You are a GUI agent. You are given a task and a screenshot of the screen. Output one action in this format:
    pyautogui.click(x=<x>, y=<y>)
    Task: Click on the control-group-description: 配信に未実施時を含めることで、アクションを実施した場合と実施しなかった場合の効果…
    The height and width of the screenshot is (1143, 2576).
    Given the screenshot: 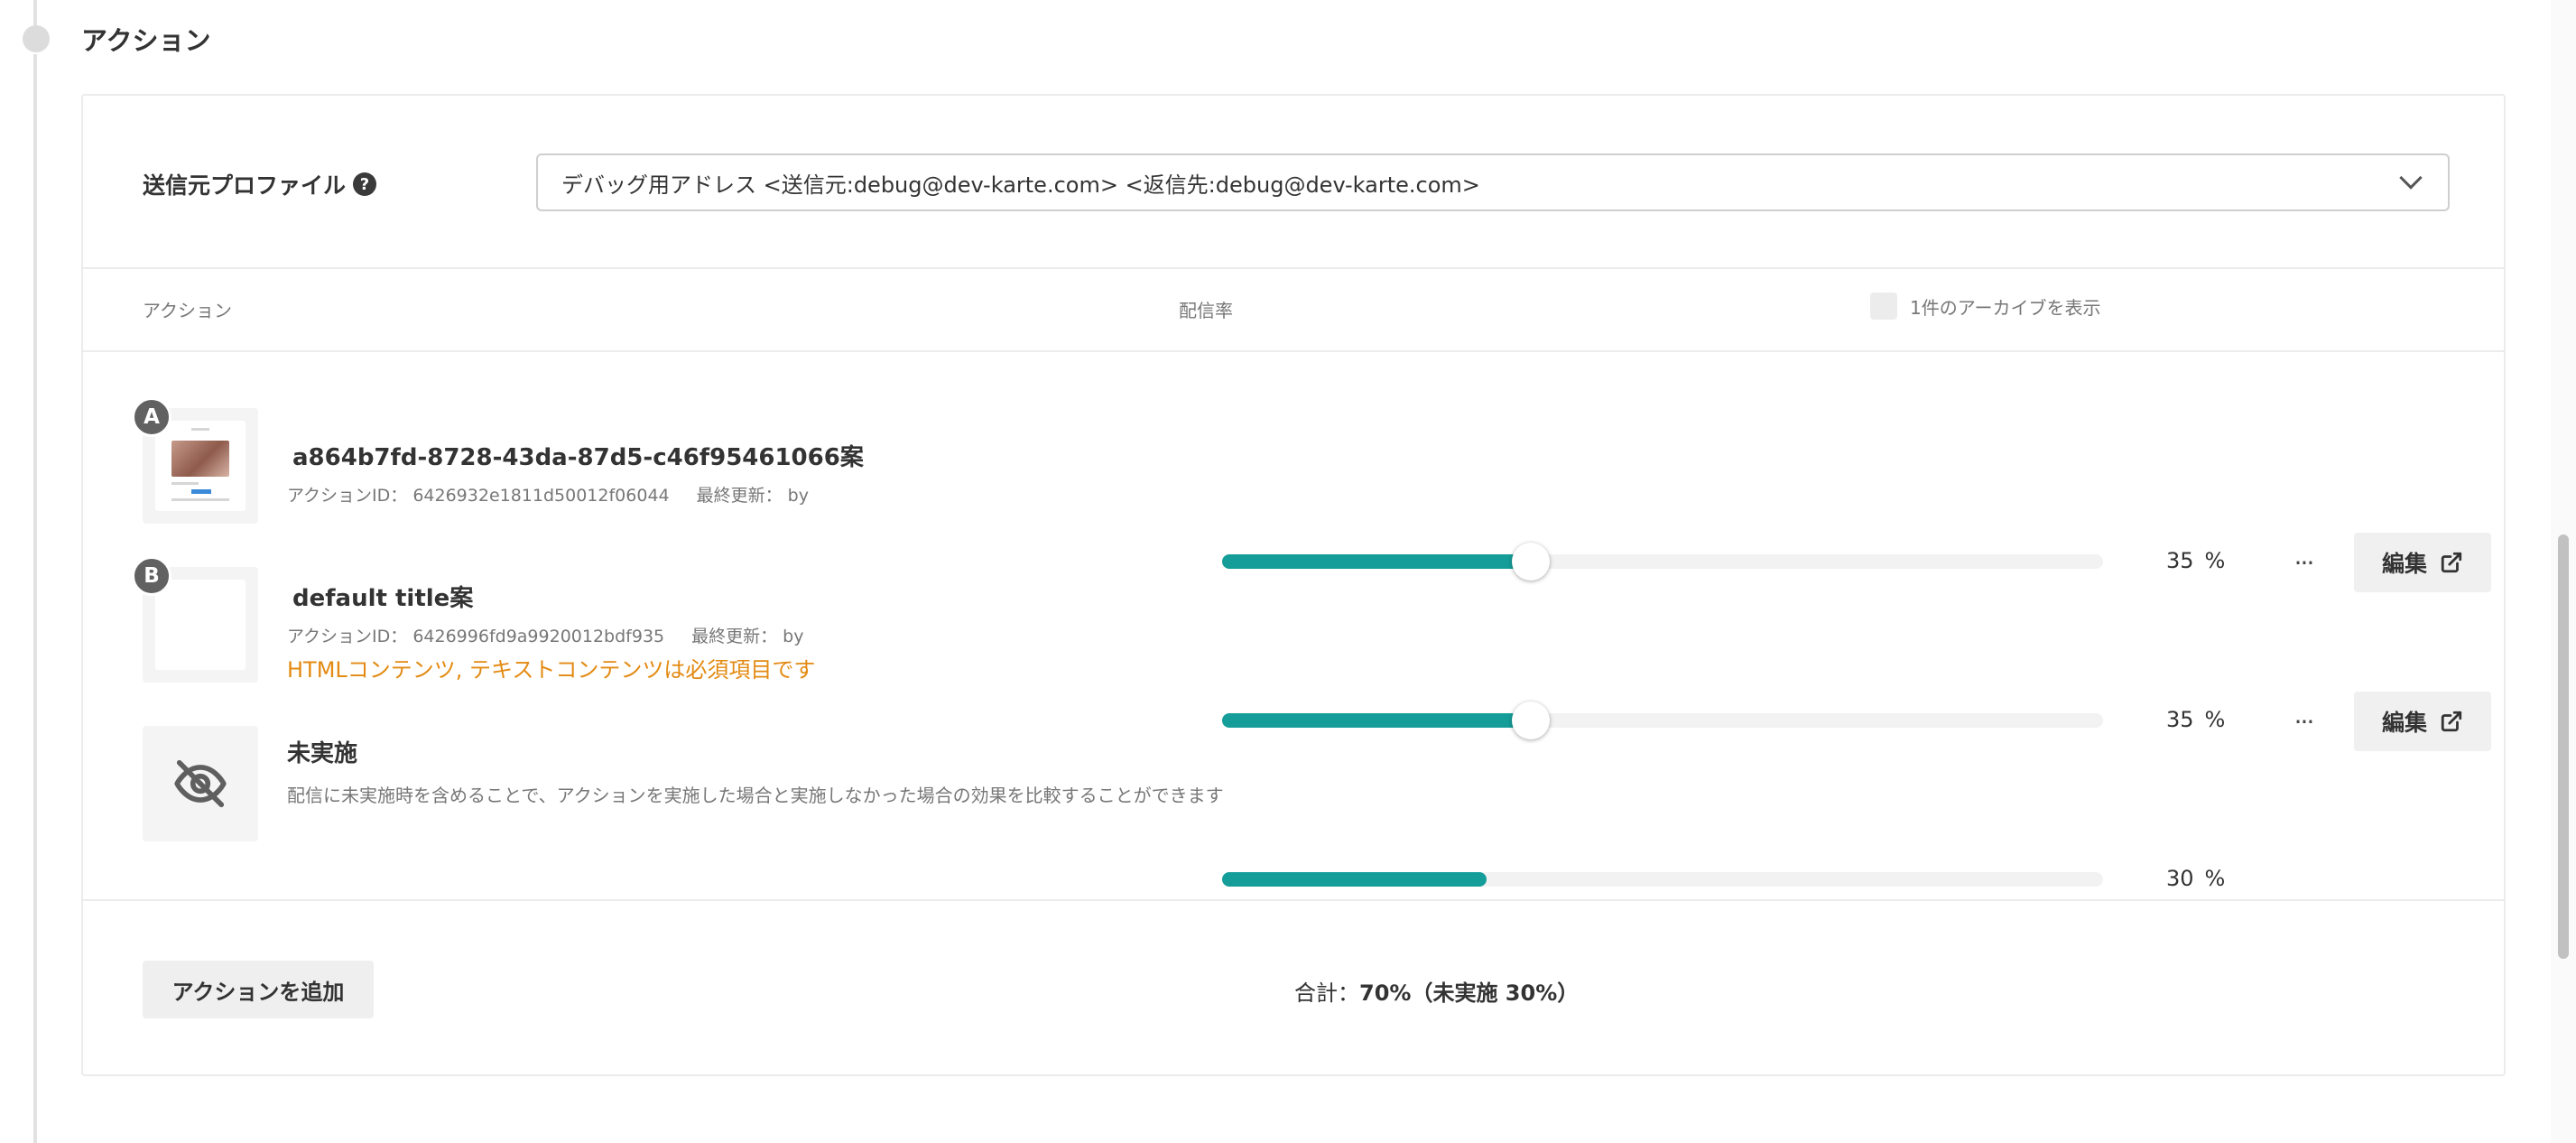 What is the action you would take?
    pyautogui.click(x=755, y=795)
    